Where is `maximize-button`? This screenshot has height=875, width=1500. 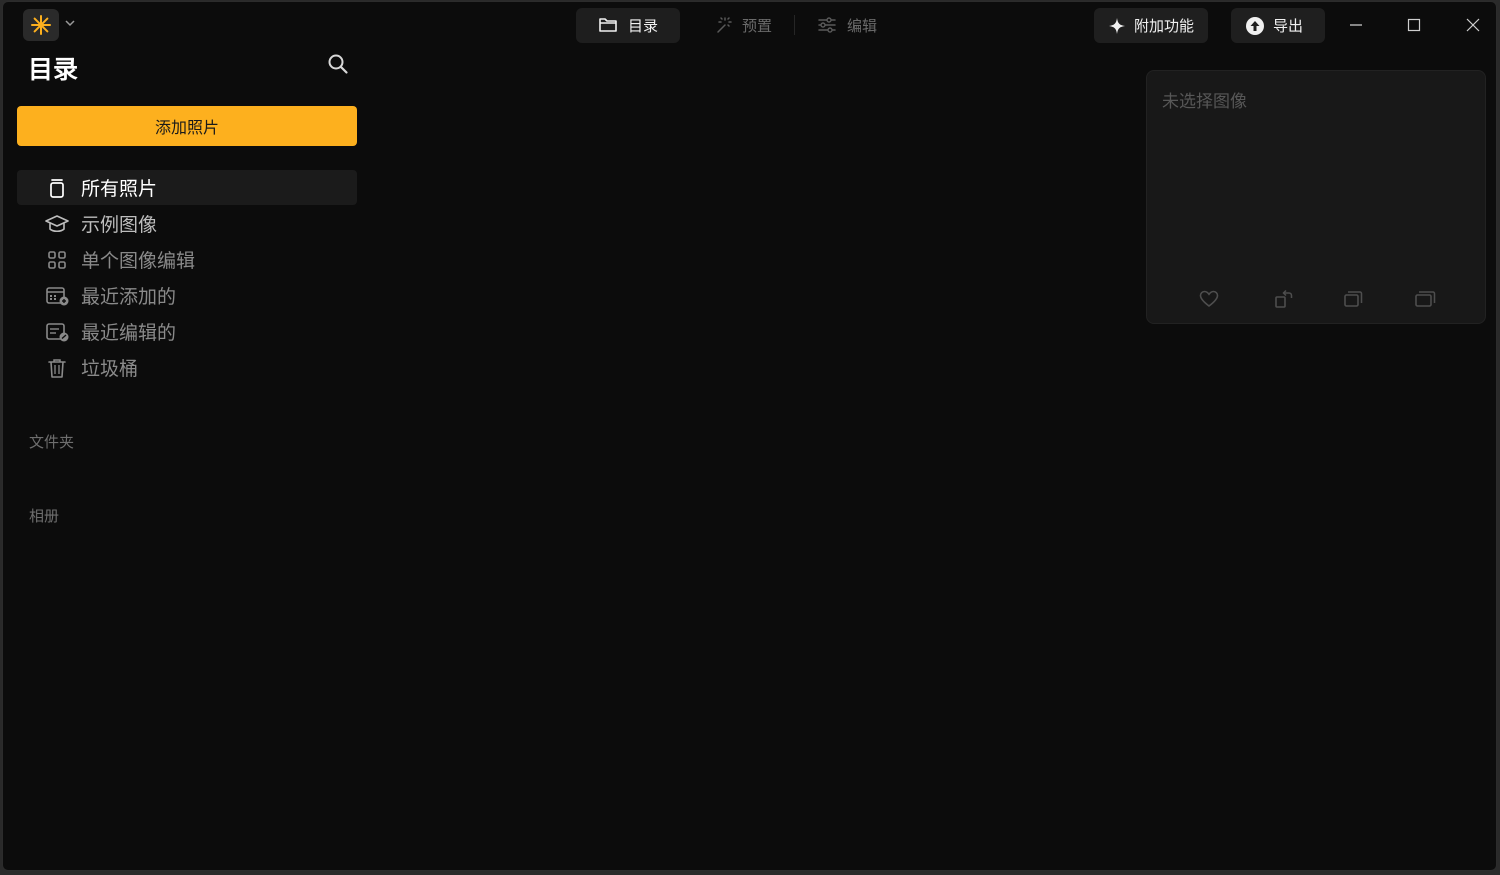 maximize-button is located at coordinates (1414, 25).